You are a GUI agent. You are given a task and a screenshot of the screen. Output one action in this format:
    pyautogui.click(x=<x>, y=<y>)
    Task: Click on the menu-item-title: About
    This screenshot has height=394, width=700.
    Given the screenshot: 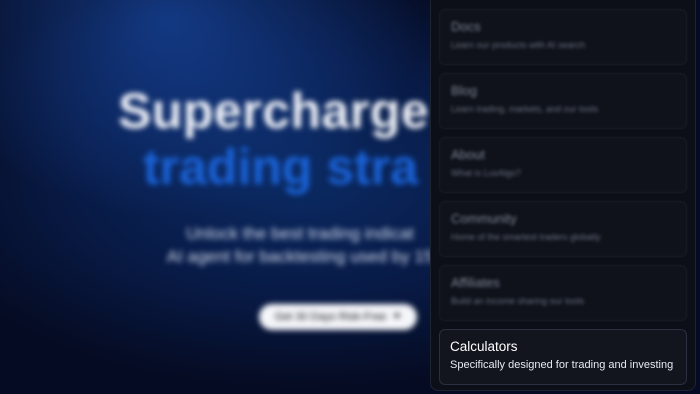 What is the action you would take?
    pyautogui.click(x=468, y=154)
    